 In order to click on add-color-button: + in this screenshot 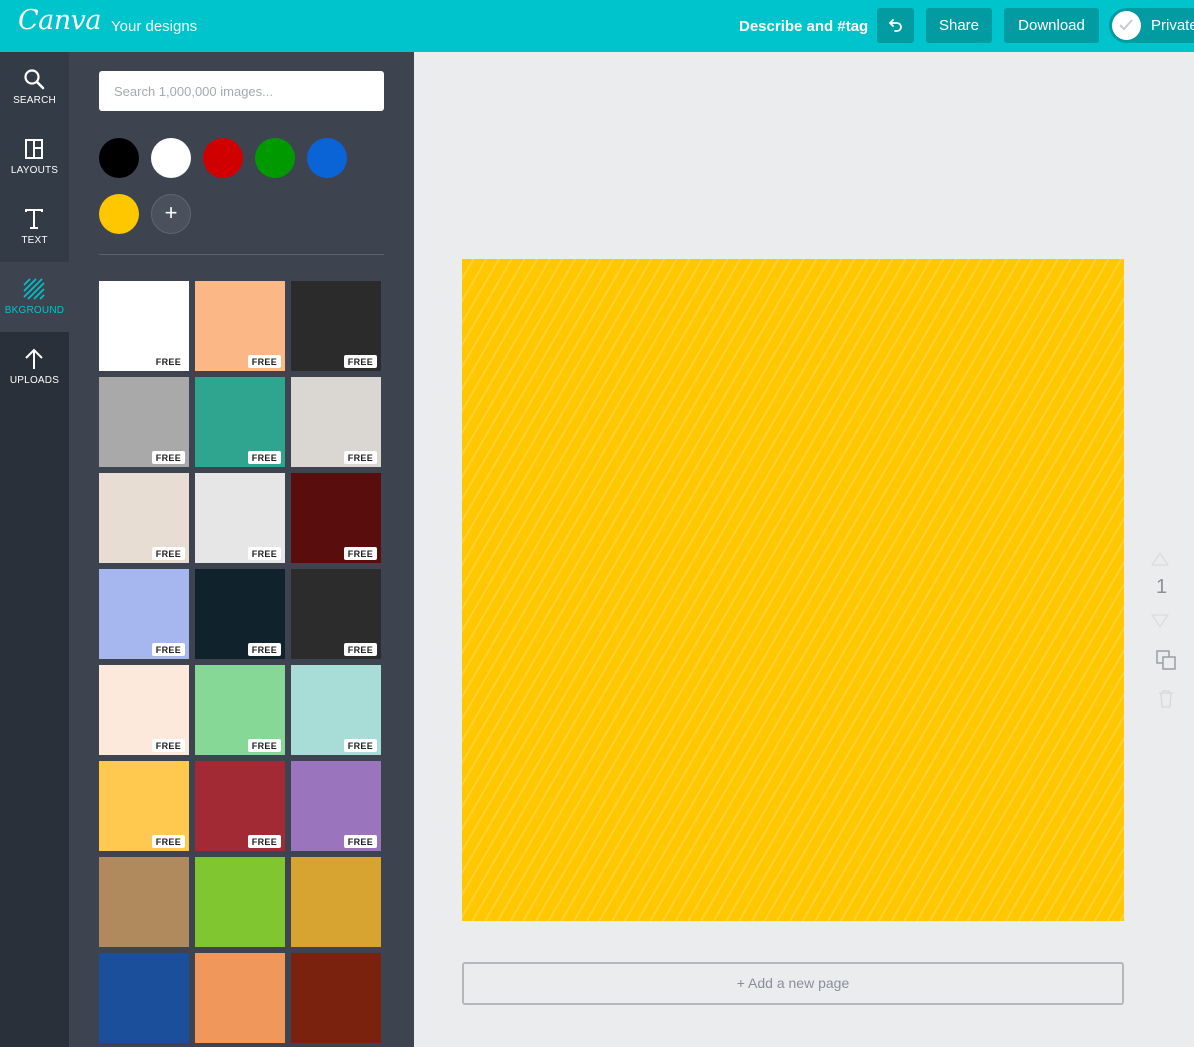, I will do `click(171, 214)`.